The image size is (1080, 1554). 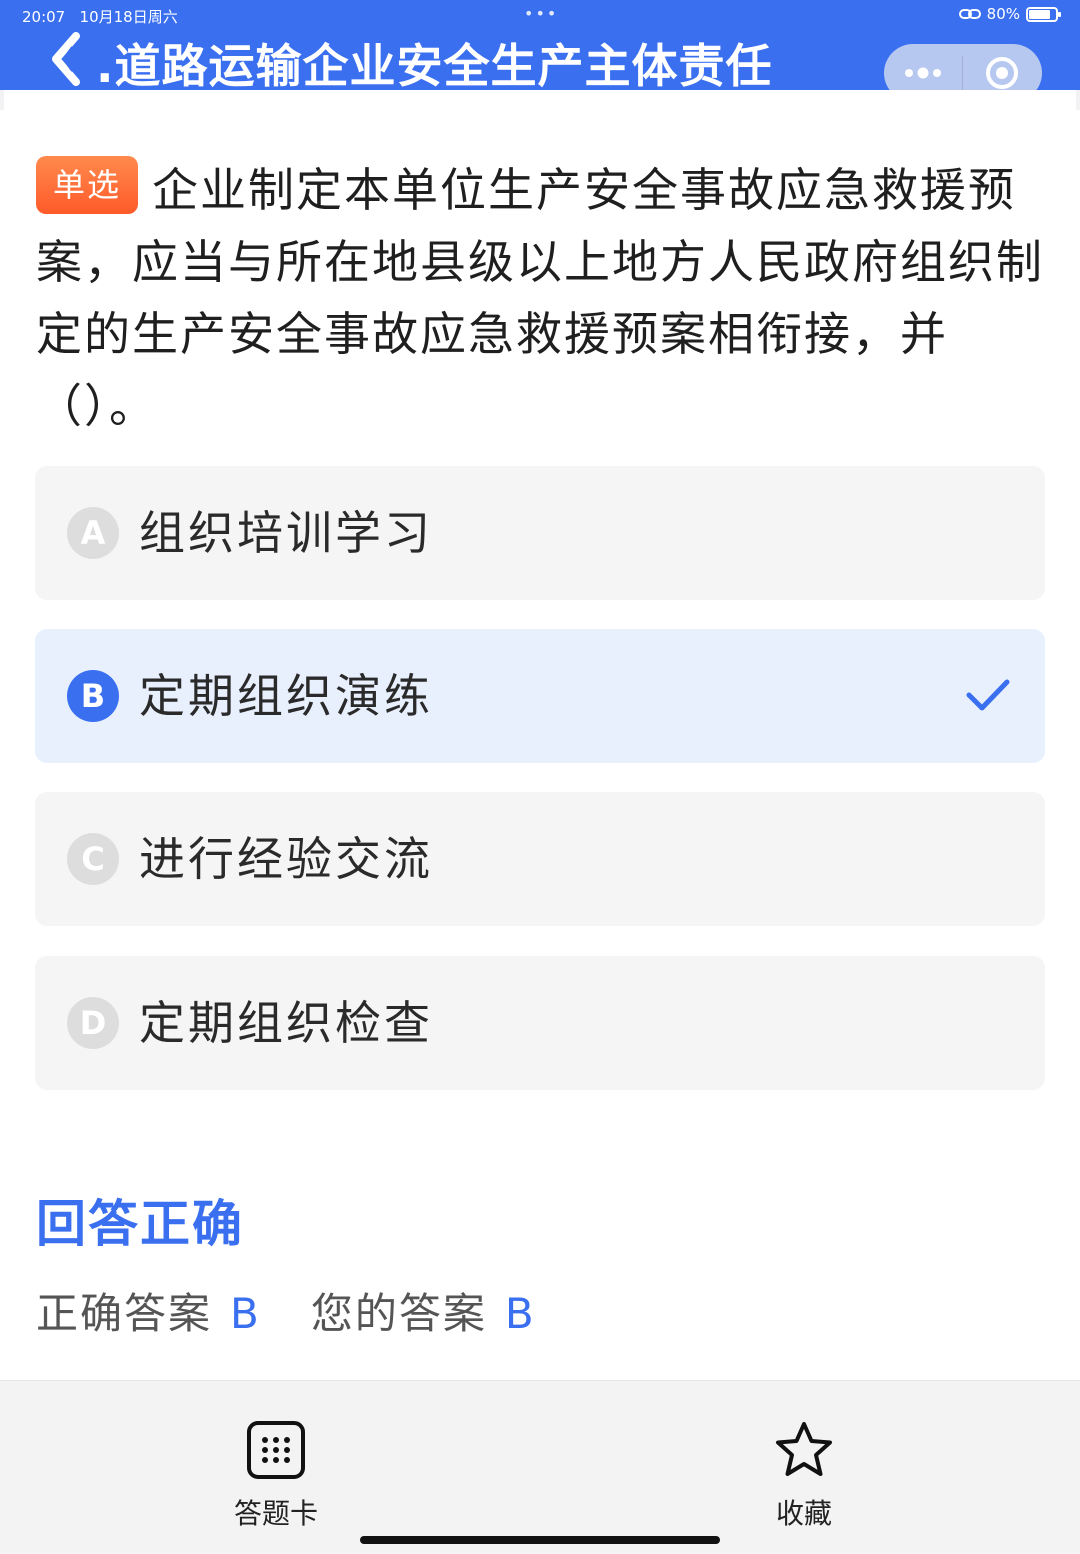 What do you see at coordinates (969, 14) in the screenshot?
I see `link-icon` at bounding box center [969, 14].